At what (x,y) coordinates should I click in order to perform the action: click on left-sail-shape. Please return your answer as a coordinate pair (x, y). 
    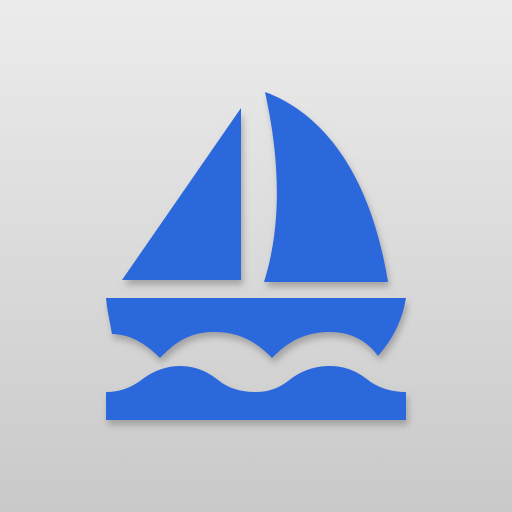
    Looking at the image, I should click on (181, 194).